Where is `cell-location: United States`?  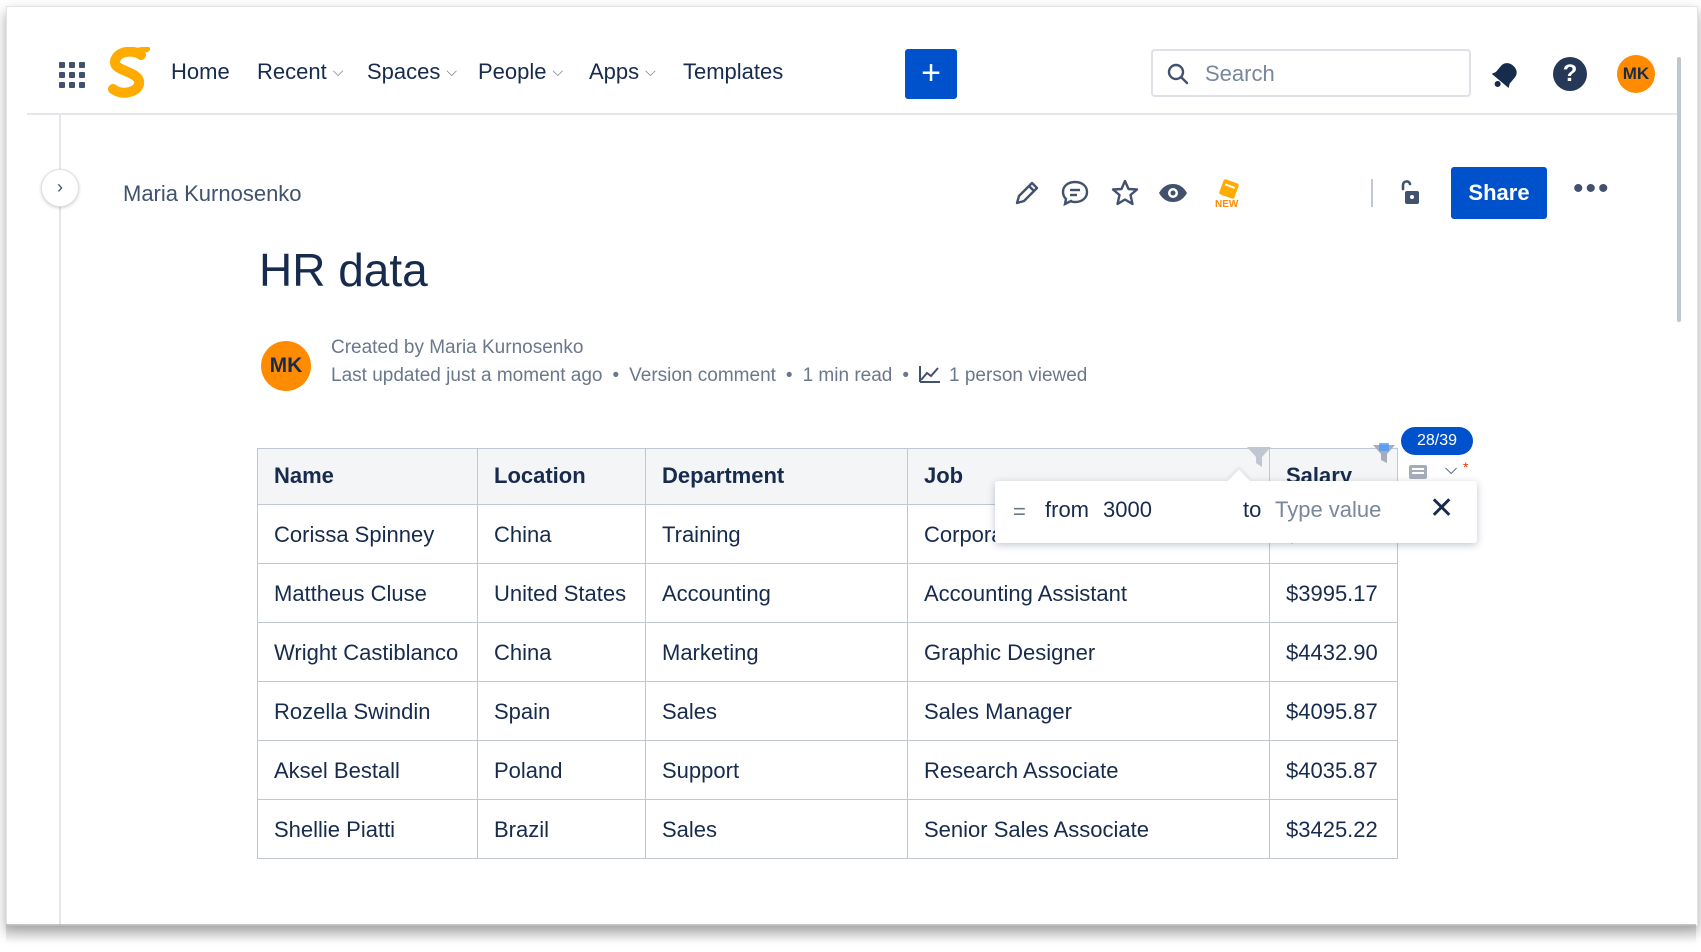
cell-location: United States is located at coordinates (561, 593).